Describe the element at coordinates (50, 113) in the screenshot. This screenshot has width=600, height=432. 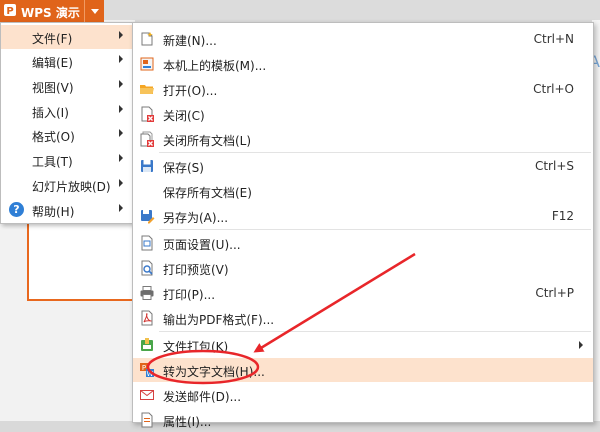
I see `menu-item-label: 插入(I)` at that location.